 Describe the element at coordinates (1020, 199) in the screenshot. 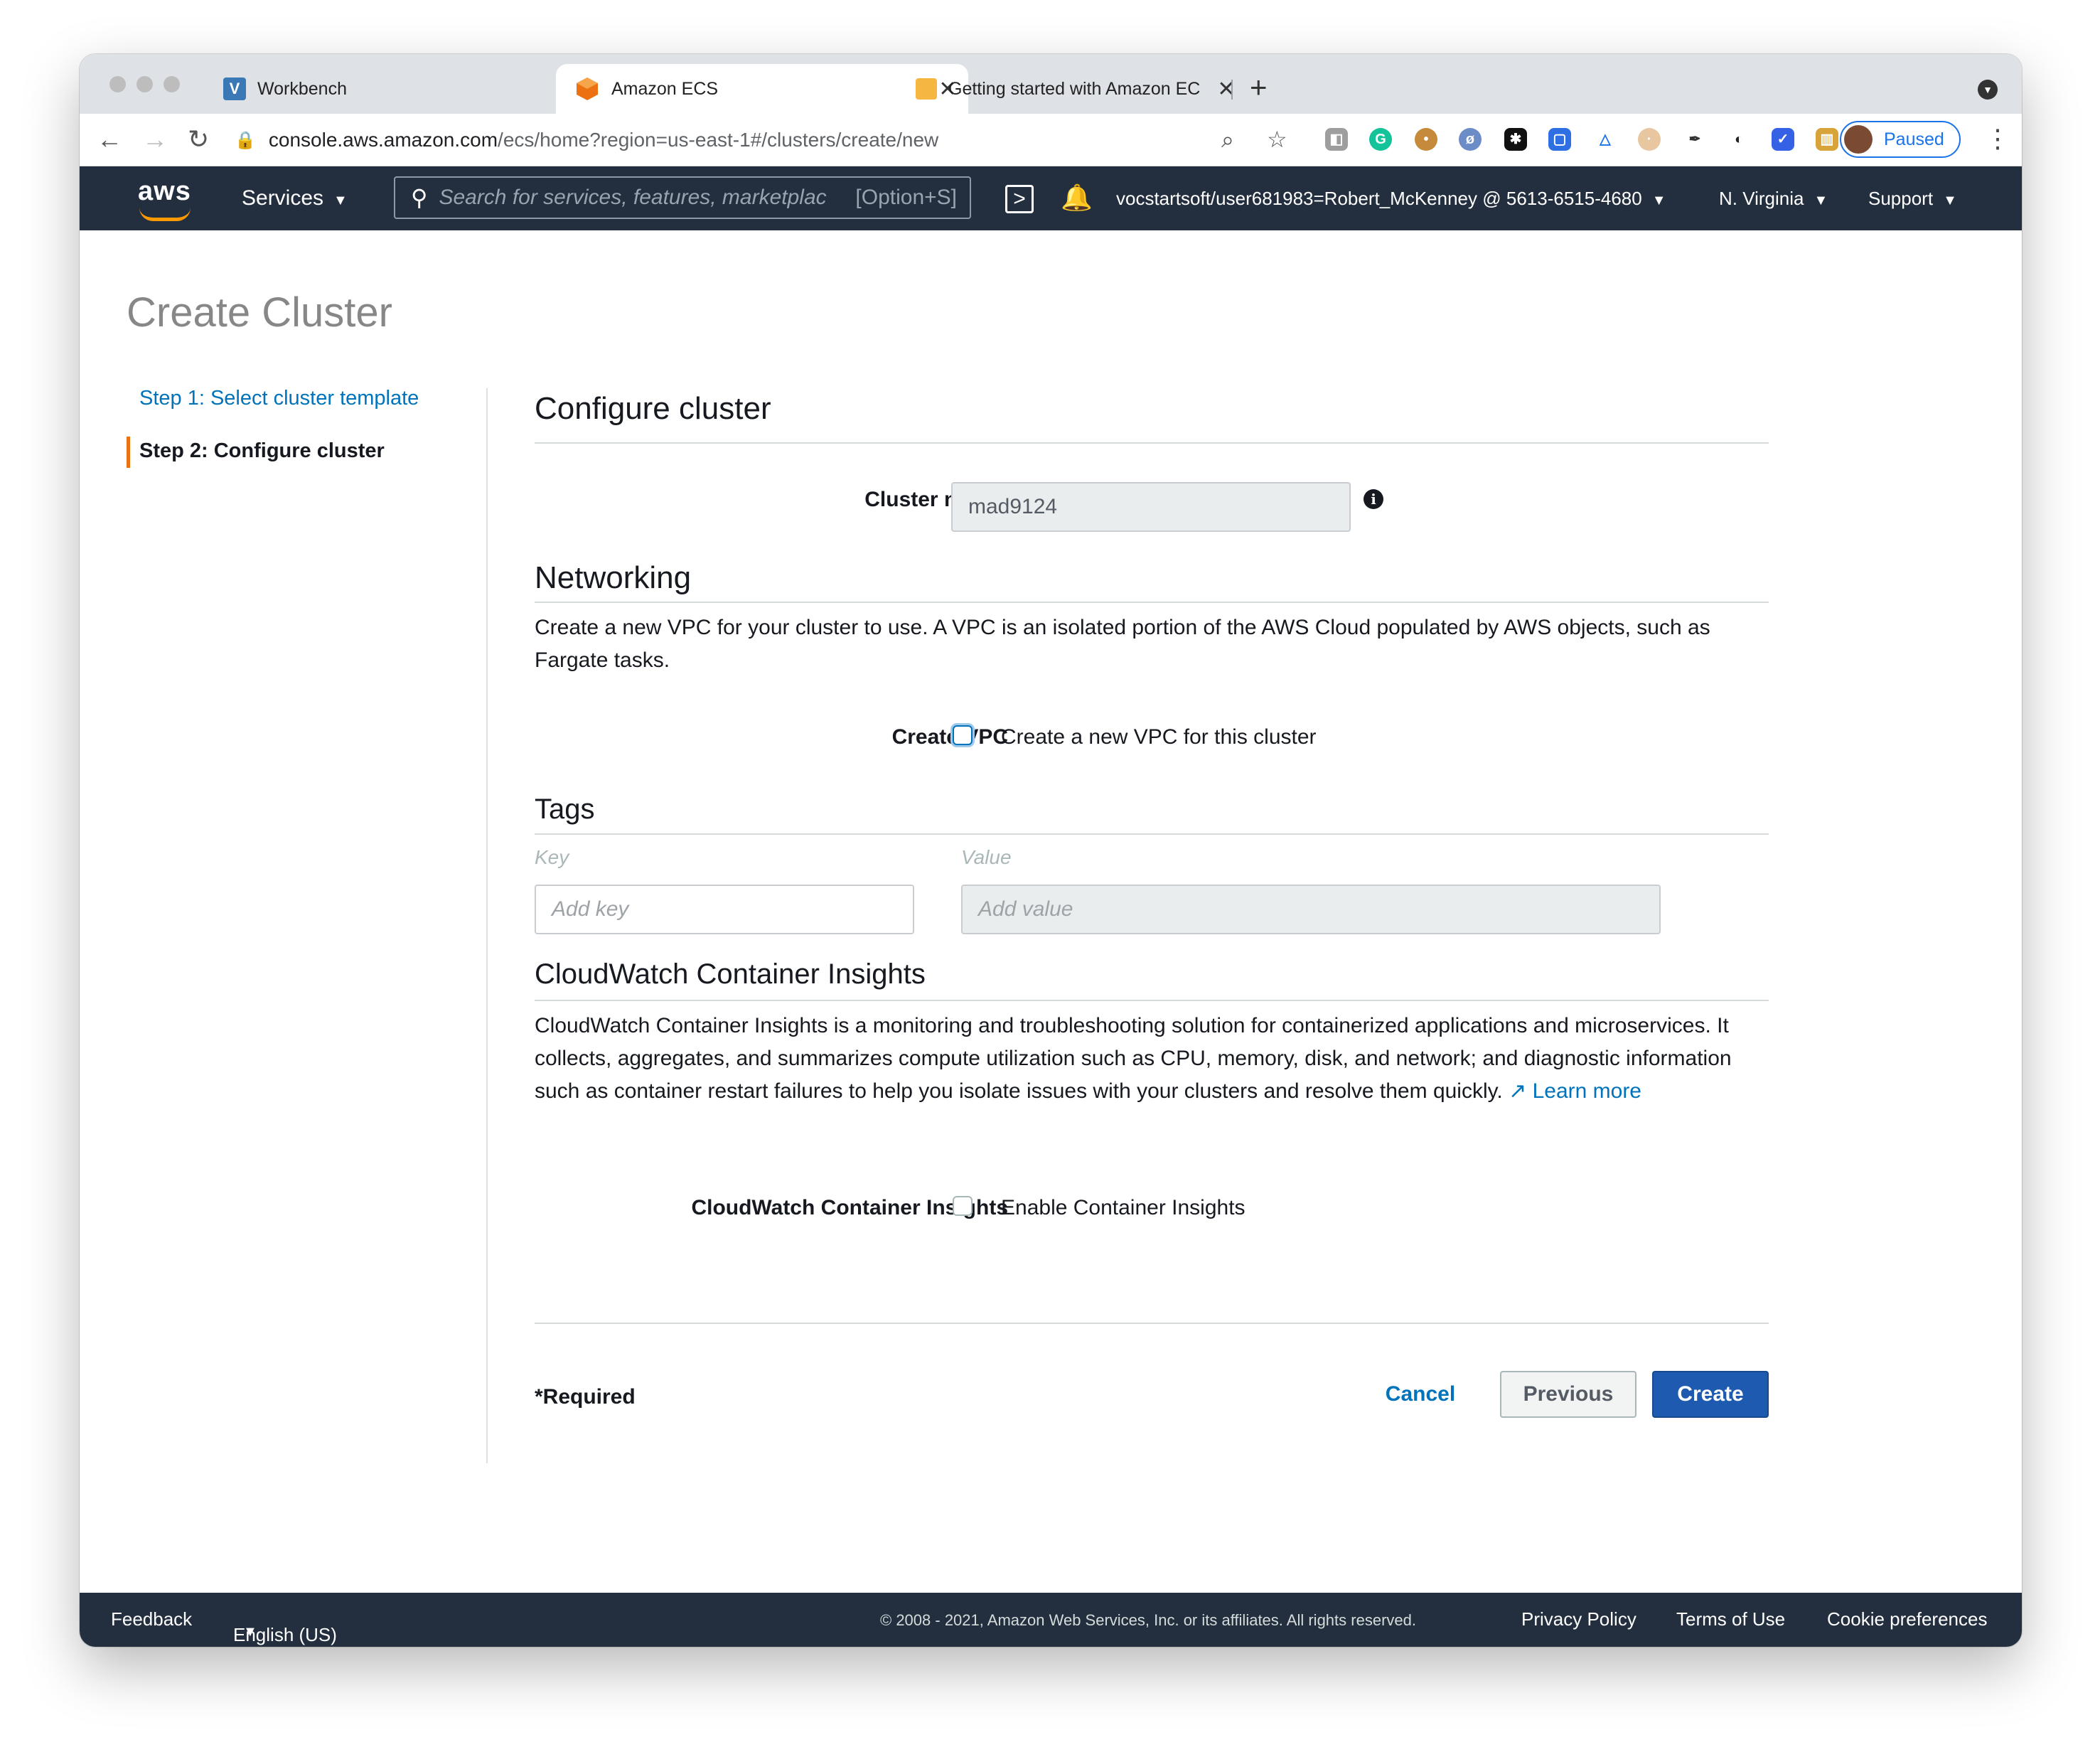

I see `cloudshell-icon: >` at that location.